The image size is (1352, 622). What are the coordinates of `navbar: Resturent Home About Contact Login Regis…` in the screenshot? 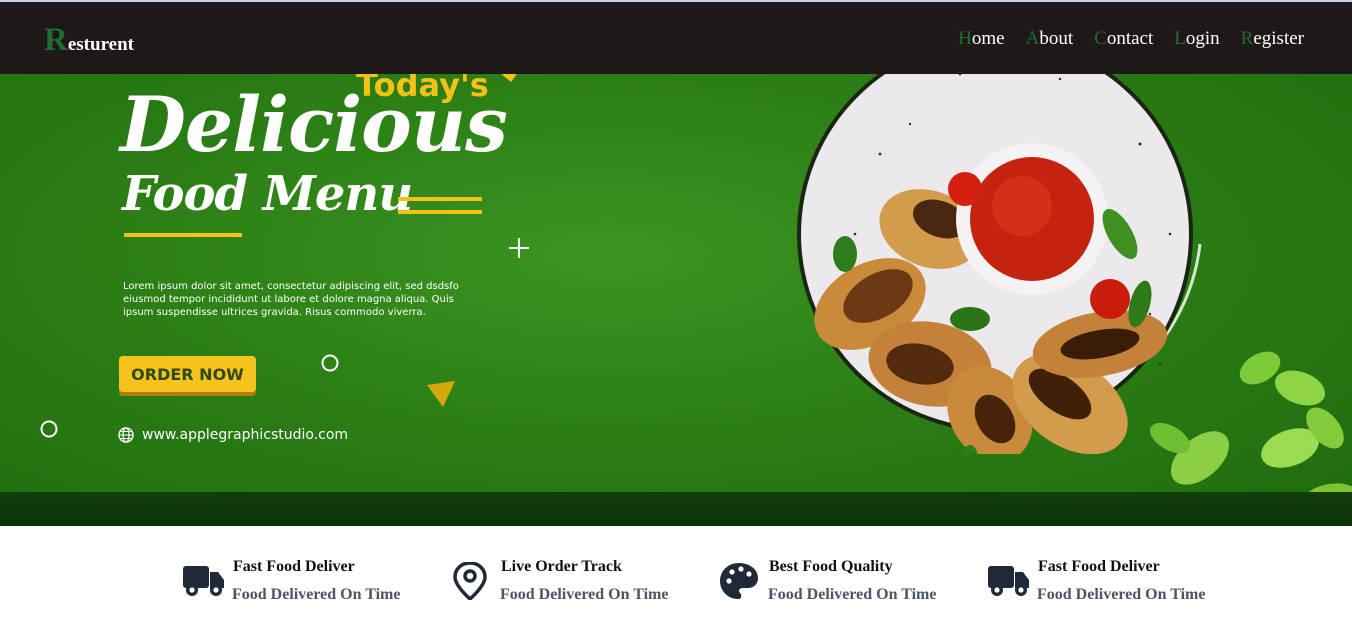 It's located at (676, 38).